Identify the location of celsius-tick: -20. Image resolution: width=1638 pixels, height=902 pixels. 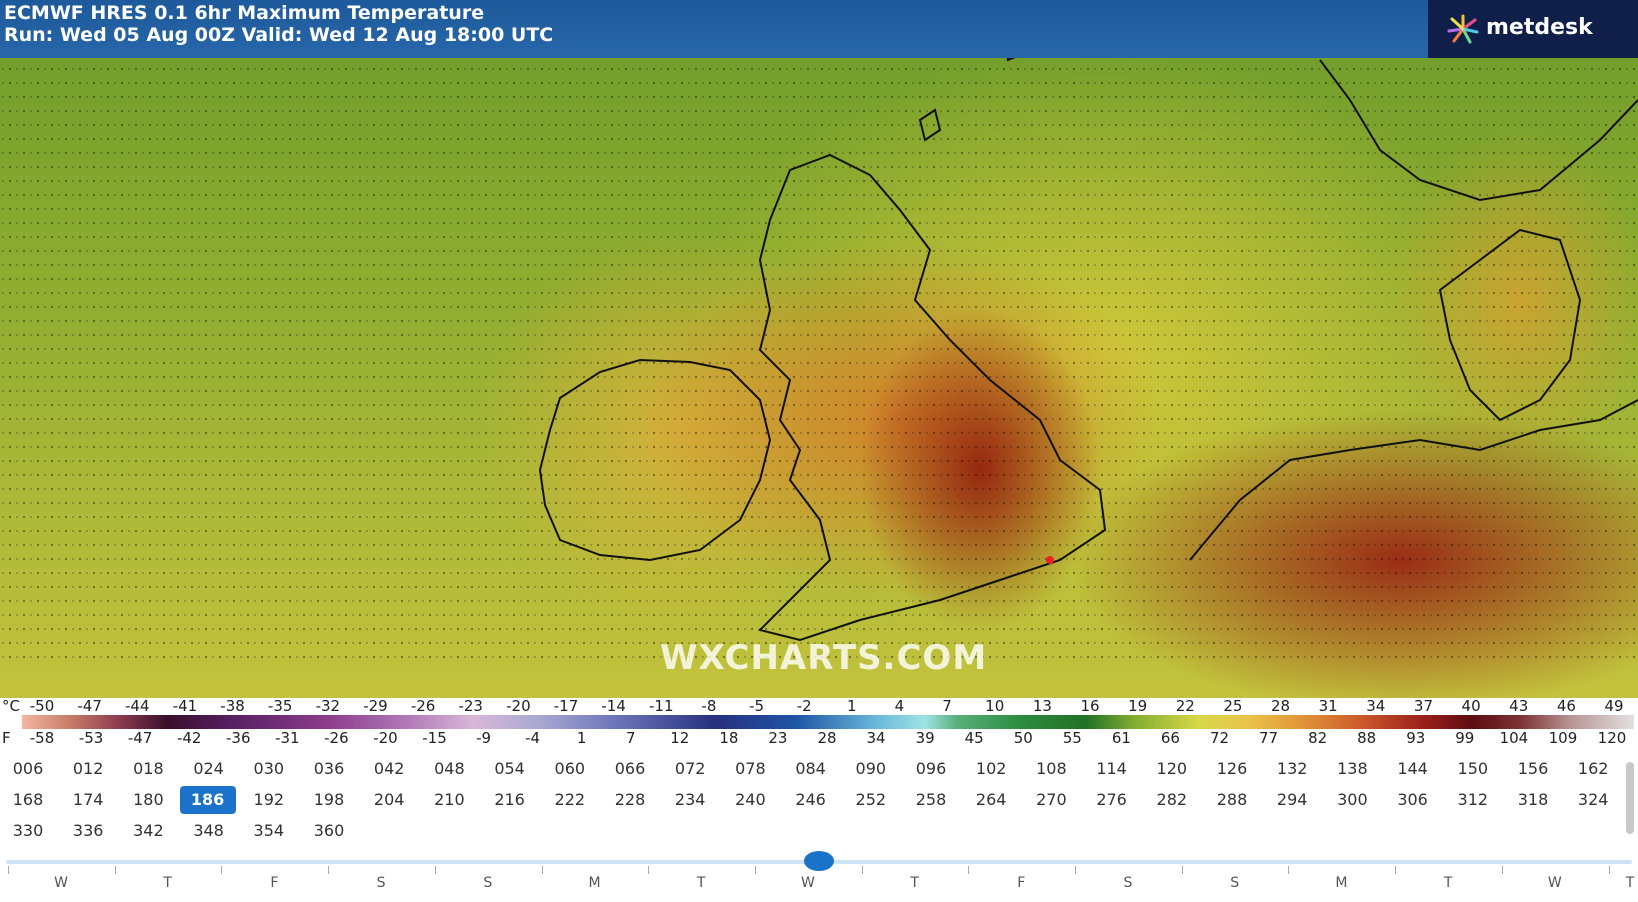
(518, 706).